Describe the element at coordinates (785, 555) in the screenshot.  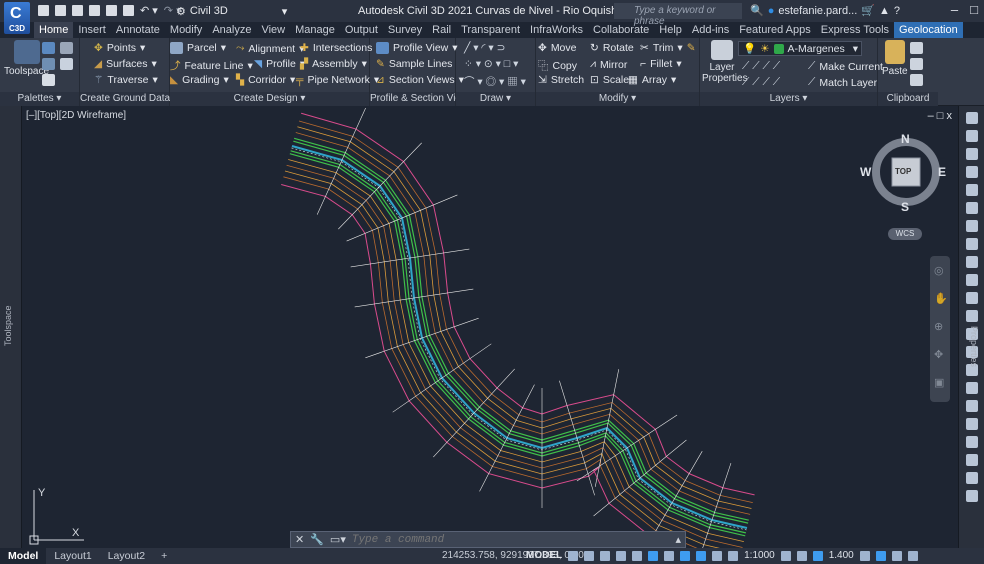
I see `workspace-switch-icon` at that location.